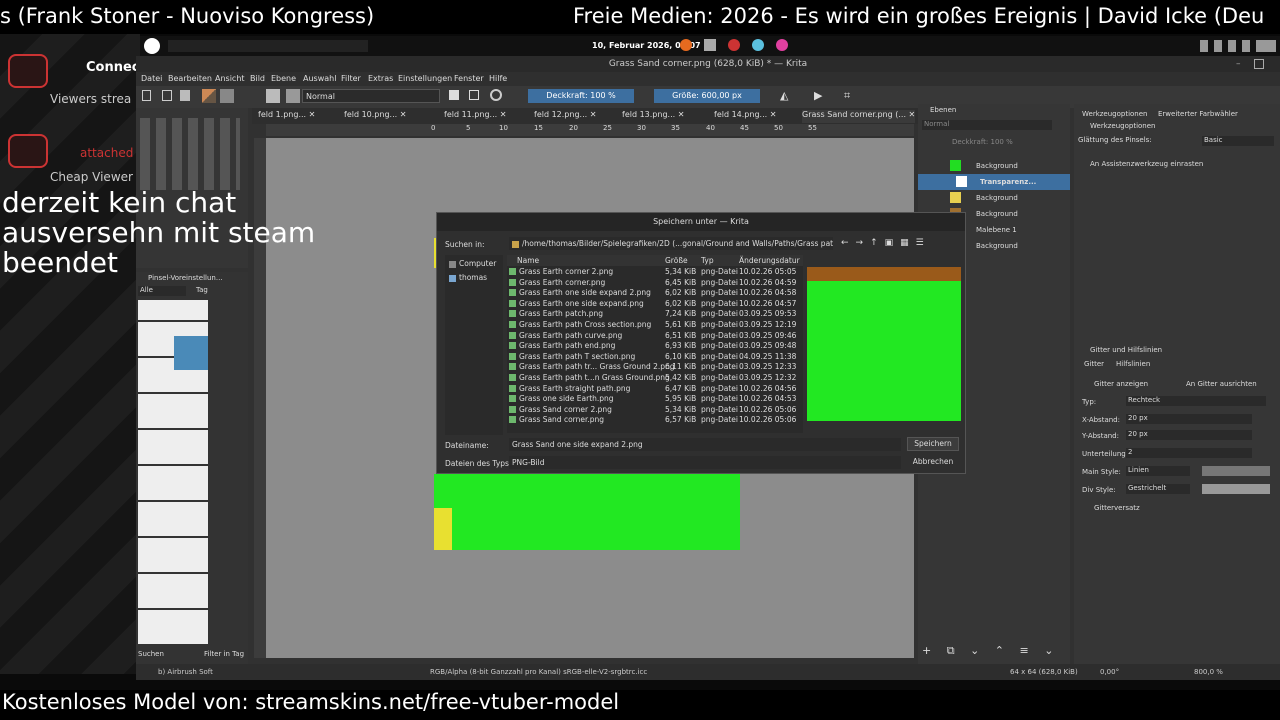 The image size is (1280, 720). What do you see at coordinates (151, 654) in the screenshot?
I see `brush-search: Suchen` at bounding box center [151, 654].